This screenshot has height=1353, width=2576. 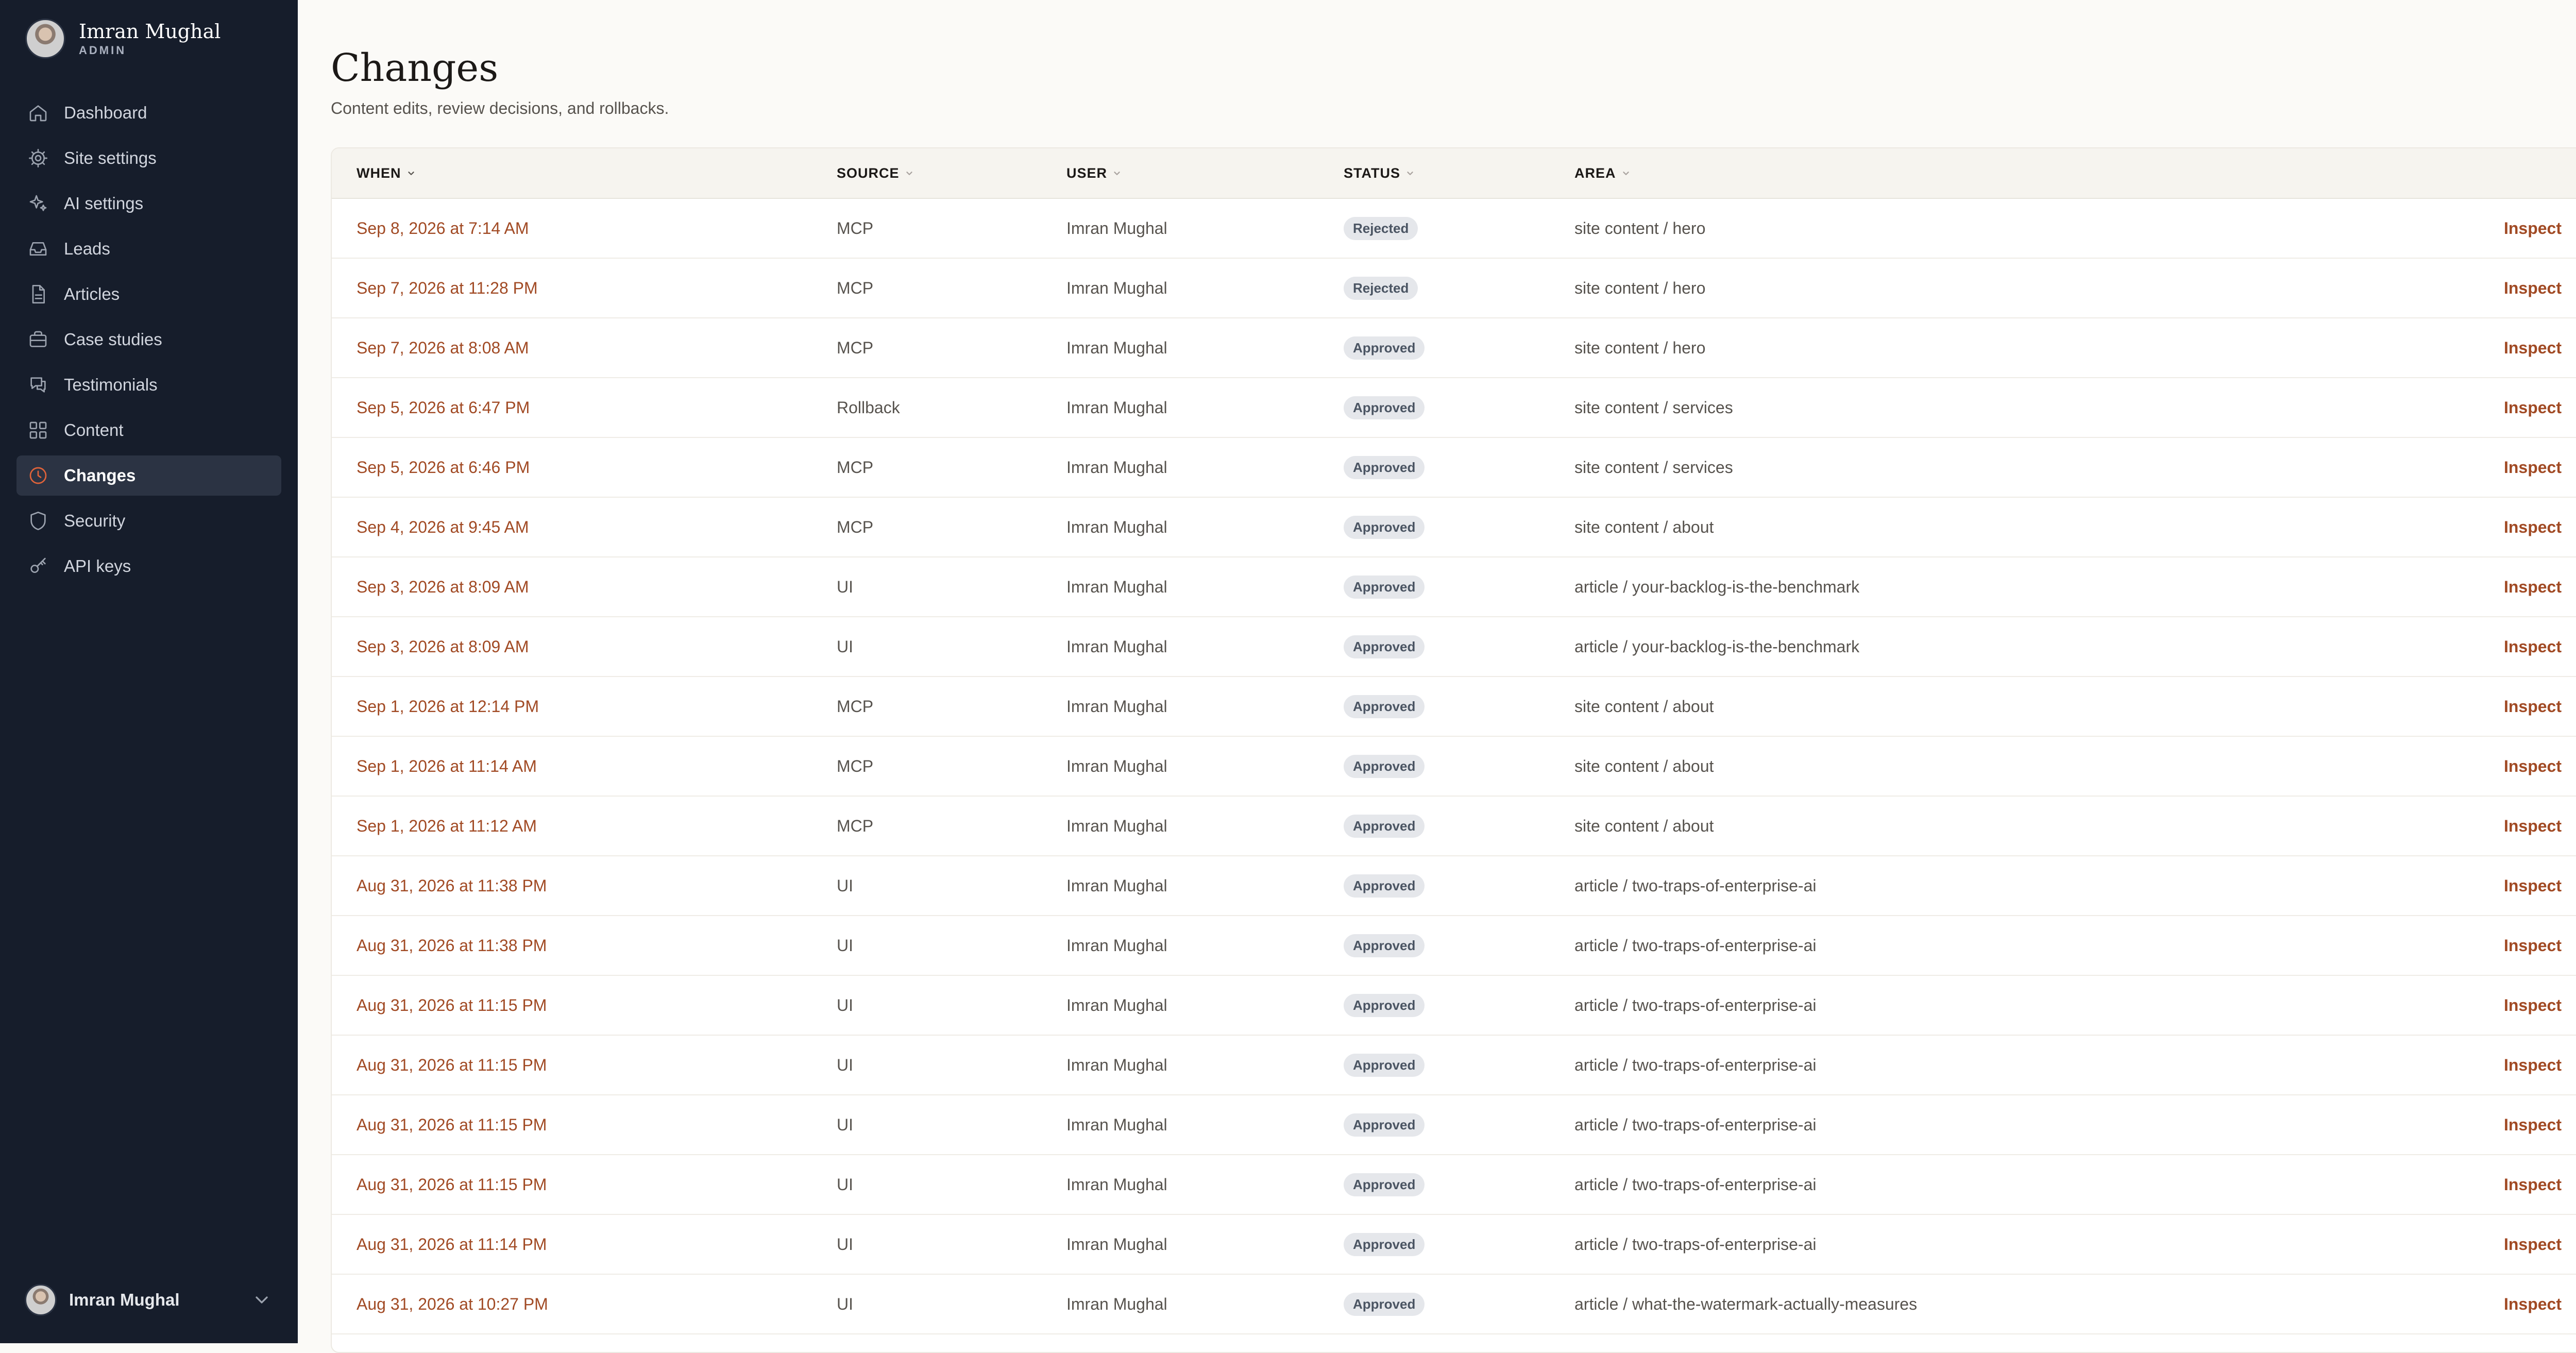 I want to click on cell-when: Sep 1, 2026 at 11:12 AM, so click(x=447, y=826).